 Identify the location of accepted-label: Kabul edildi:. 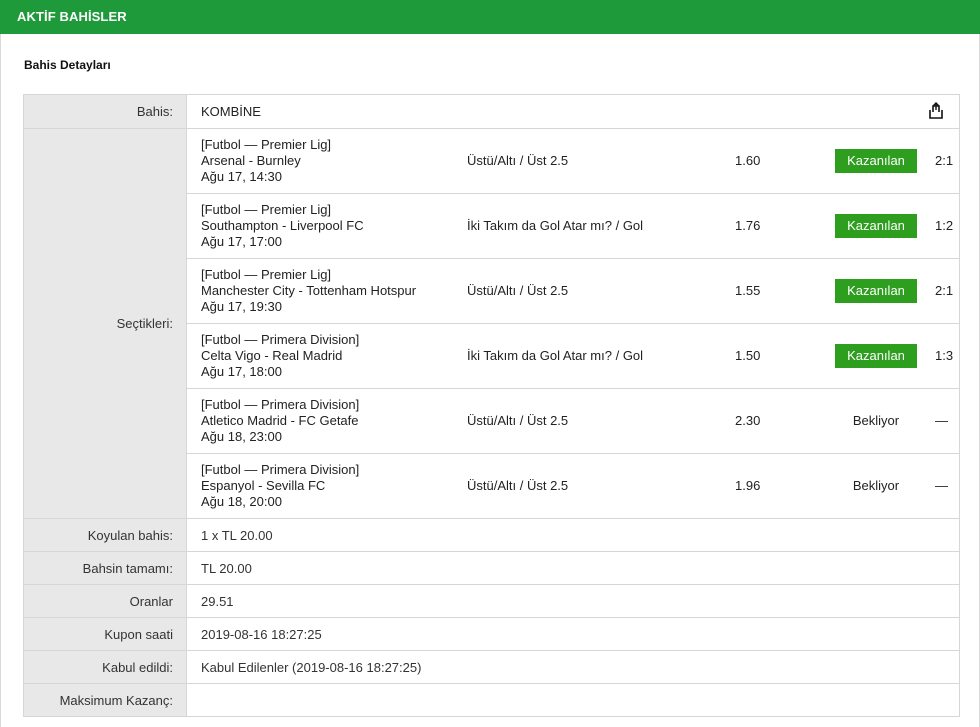
(105, 667).